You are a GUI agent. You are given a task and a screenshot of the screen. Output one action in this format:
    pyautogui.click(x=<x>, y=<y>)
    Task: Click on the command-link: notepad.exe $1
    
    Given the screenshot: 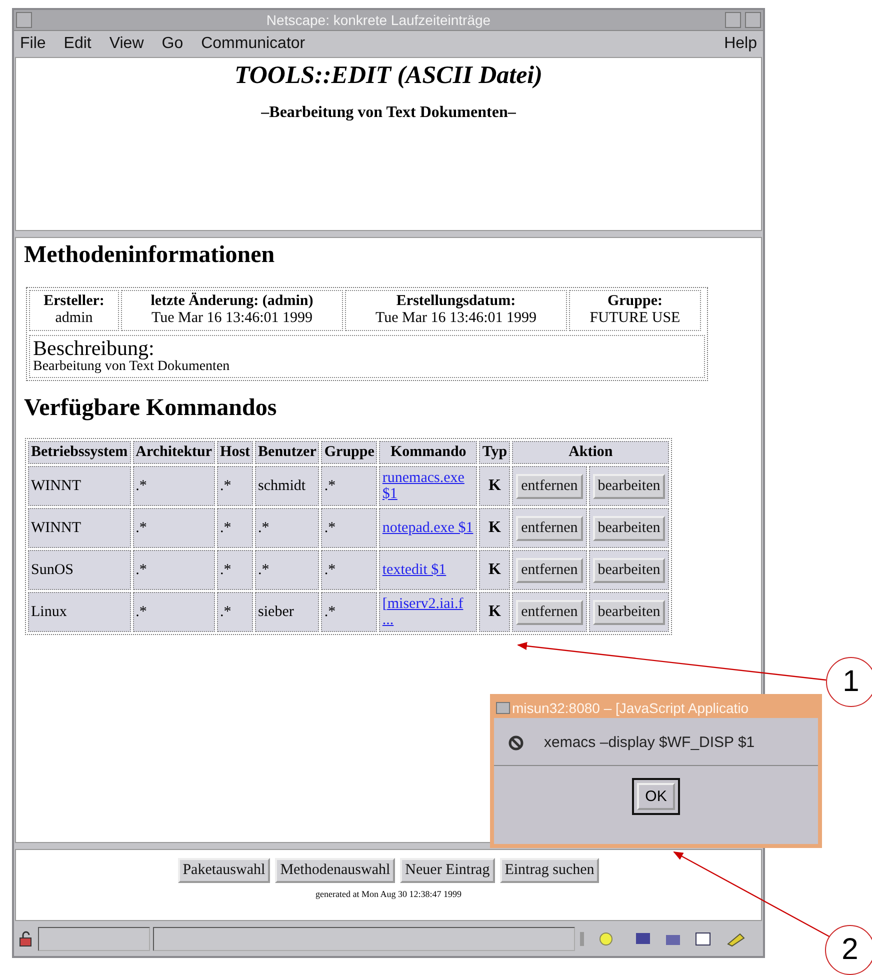 What is the action you would take?
    pyautogui.click(x=428, y=528)
    